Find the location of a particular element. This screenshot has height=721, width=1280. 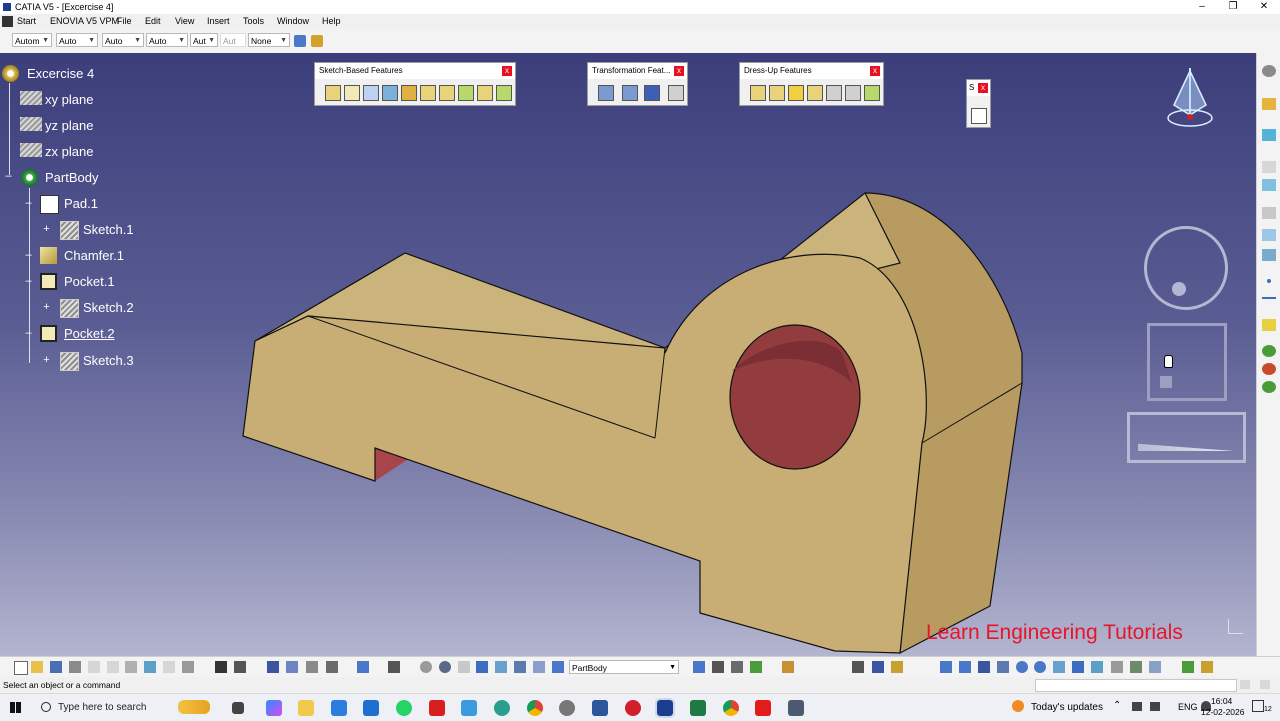

pen-icon is located at coordinates (699, 667).